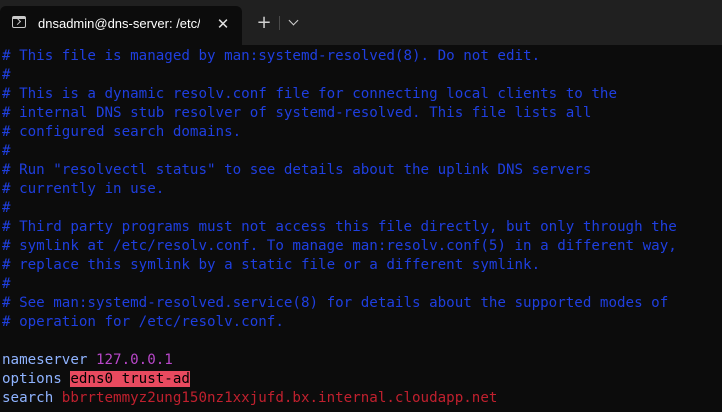  Describe the element at coordinates (83, 189) in the screenshot. I see `comment-line: # currently in use.` at that location.